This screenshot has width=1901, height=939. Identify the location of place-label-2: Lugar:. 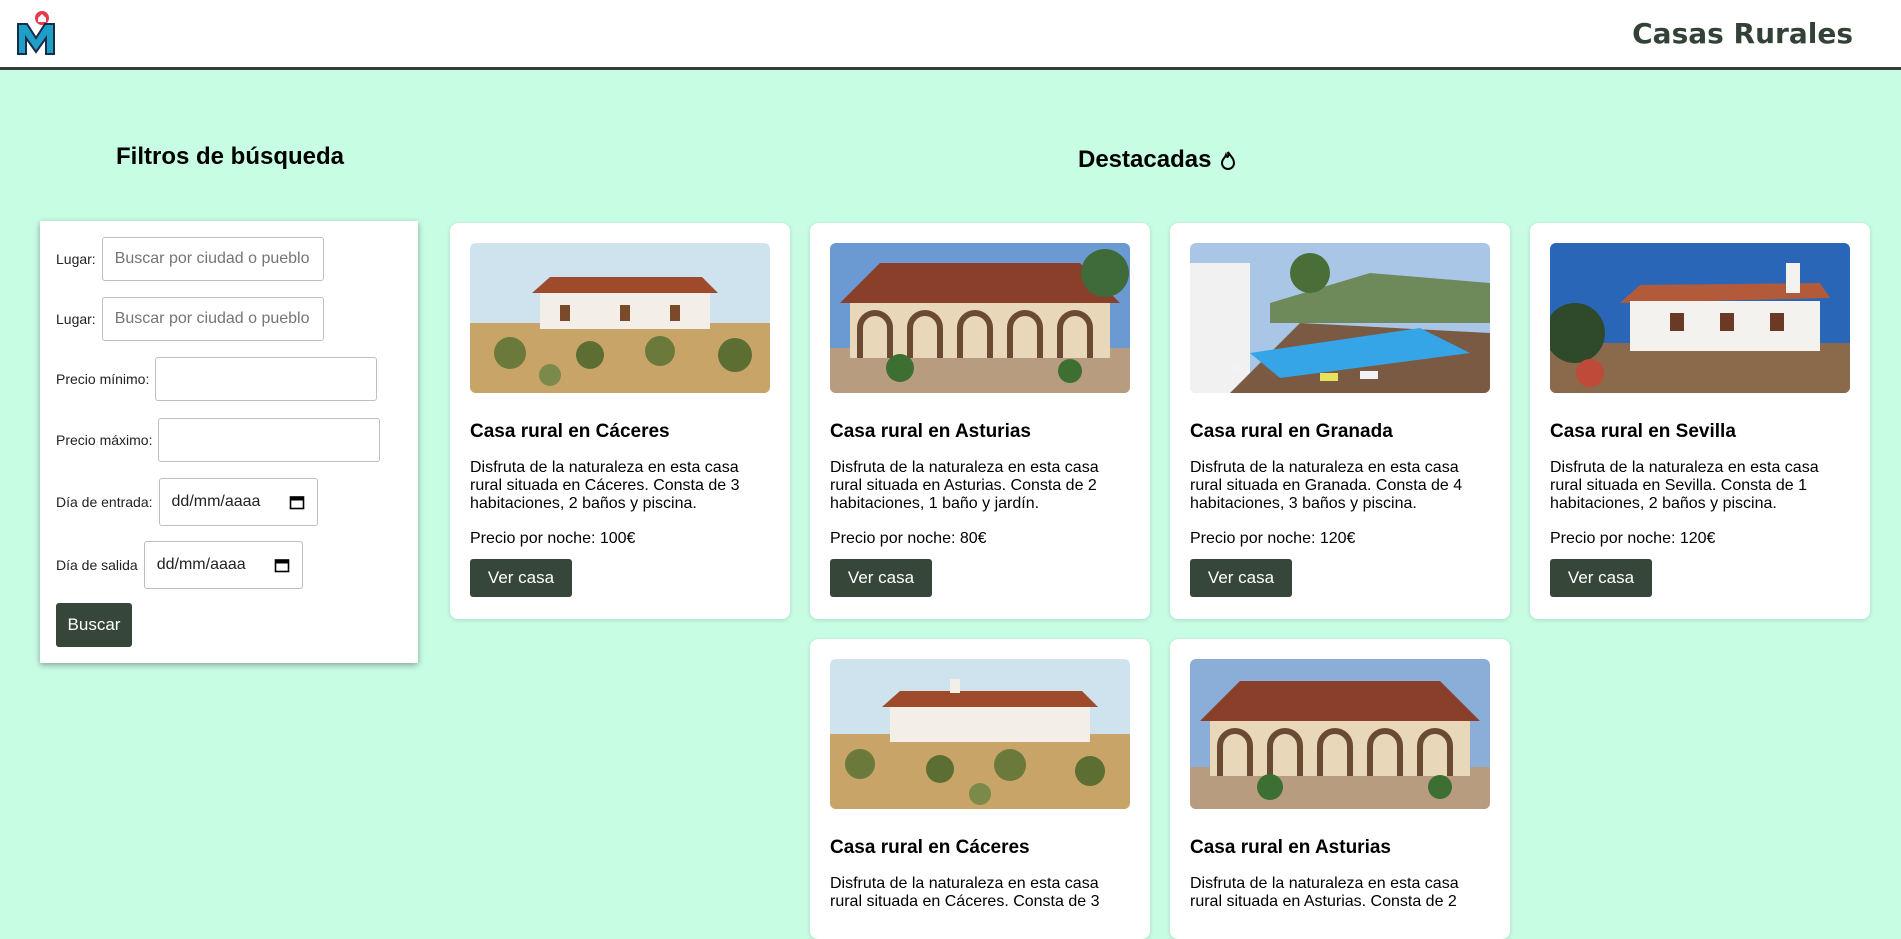
(76, 319).